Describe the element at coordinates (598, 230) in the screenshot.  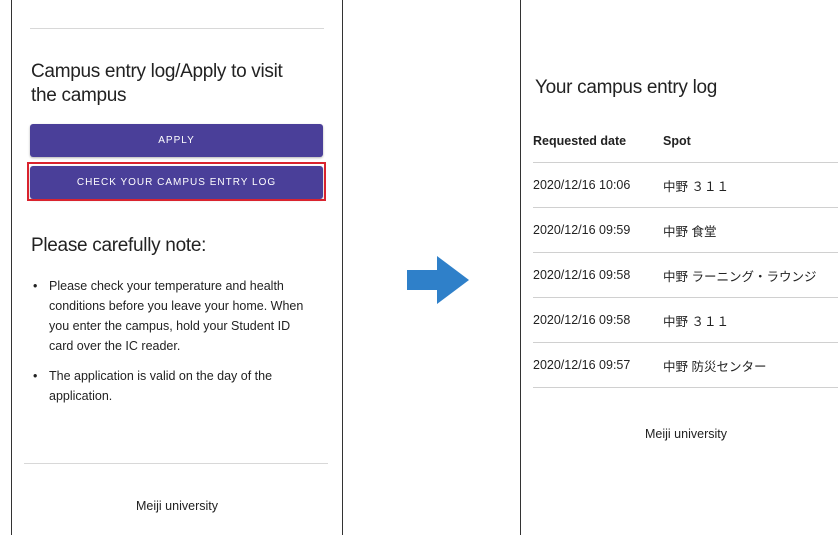
I see `cell-date: 2020/12/16 09:59` at that location.